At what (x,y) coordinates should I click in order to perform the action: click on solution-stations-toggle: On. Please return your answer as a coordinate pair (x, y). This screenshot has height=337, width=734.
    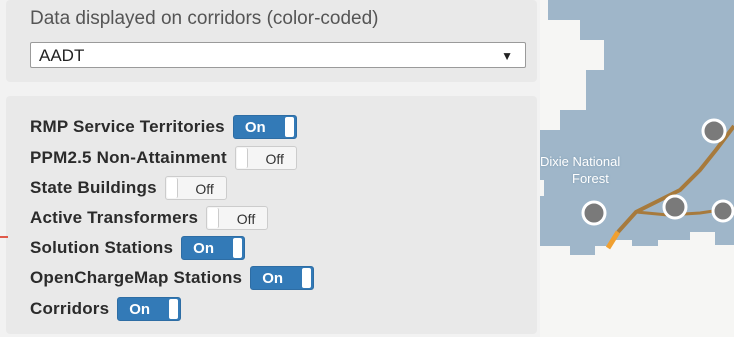
    Looking at the image, I should click on (213, 248).